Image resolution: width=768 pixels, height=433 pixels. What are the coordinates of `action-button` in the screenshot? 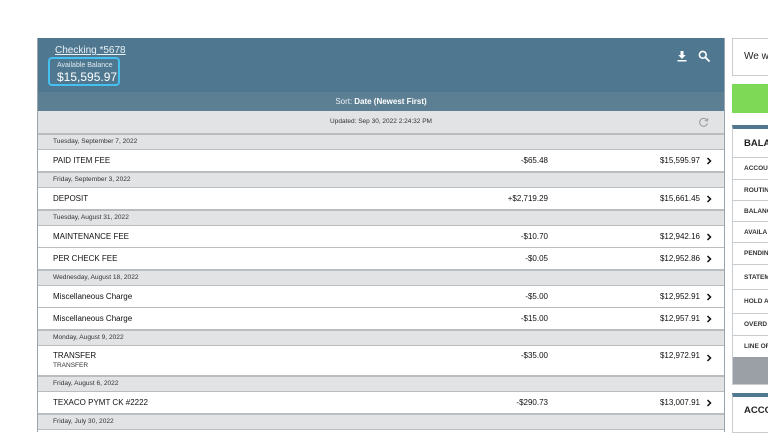 It's located at (750, 98).